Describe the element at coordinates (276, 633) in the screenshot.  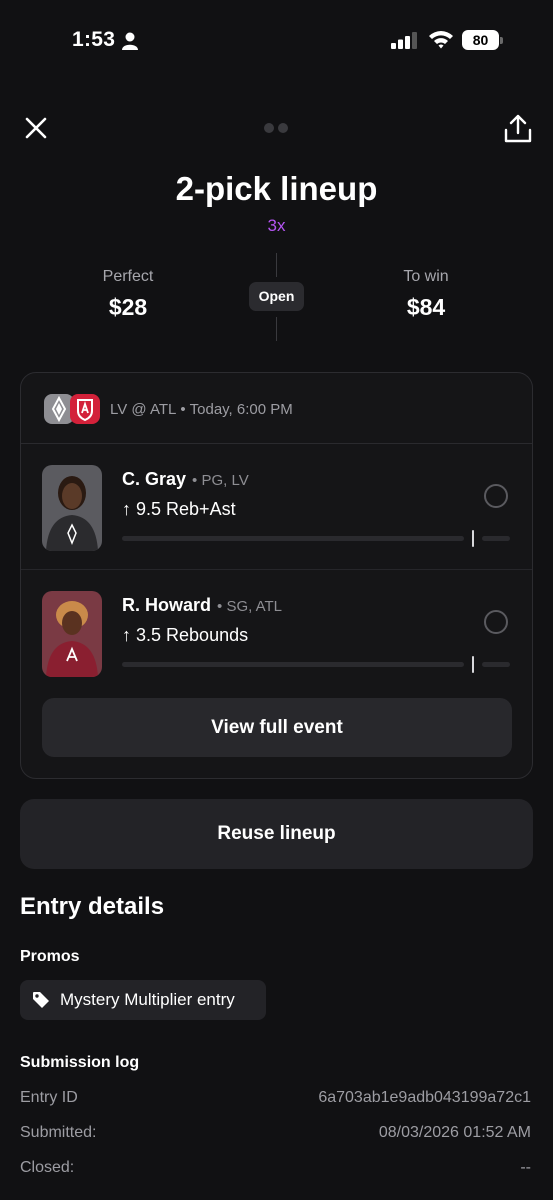
I see `player-row: R. Howard • SG, ATL ↑ 3.5 Rebounds` at that location.